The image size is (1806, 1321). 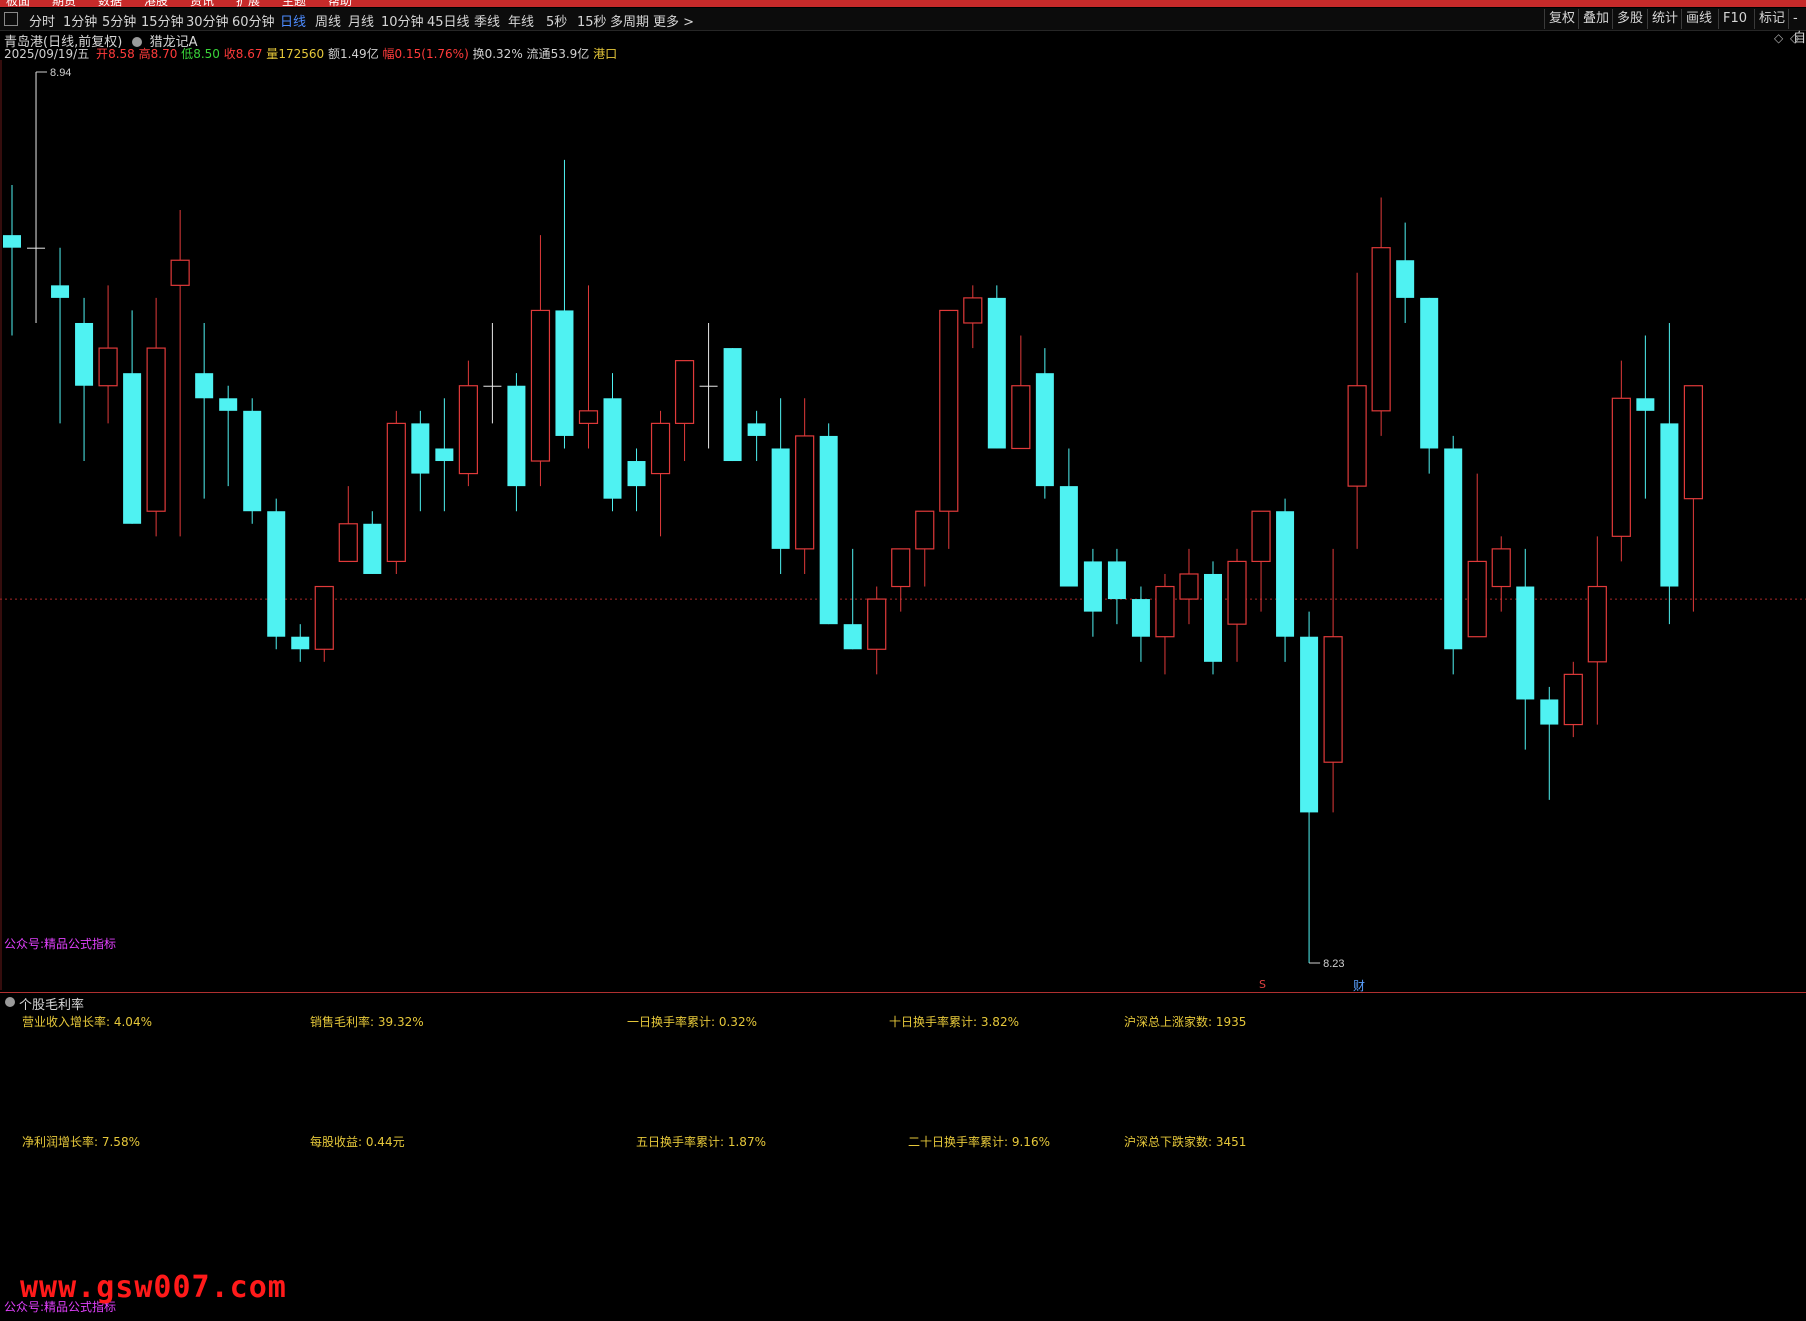 I want to click on period-tab: 15分钟, so click(x=162, y=20).